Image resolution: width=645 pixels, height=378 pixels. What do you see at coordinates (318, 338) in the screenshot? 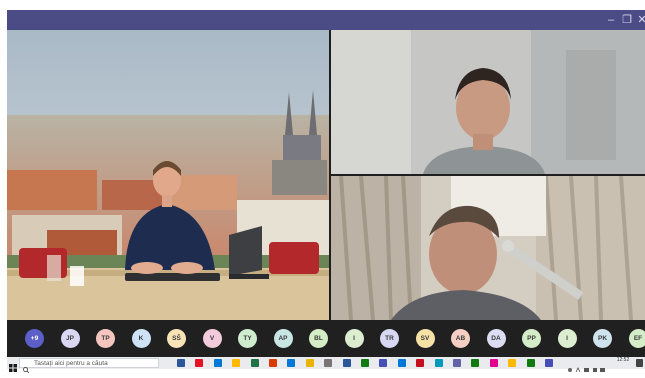
I see `participant-avatar: BL` at bounding box center [318, 338].